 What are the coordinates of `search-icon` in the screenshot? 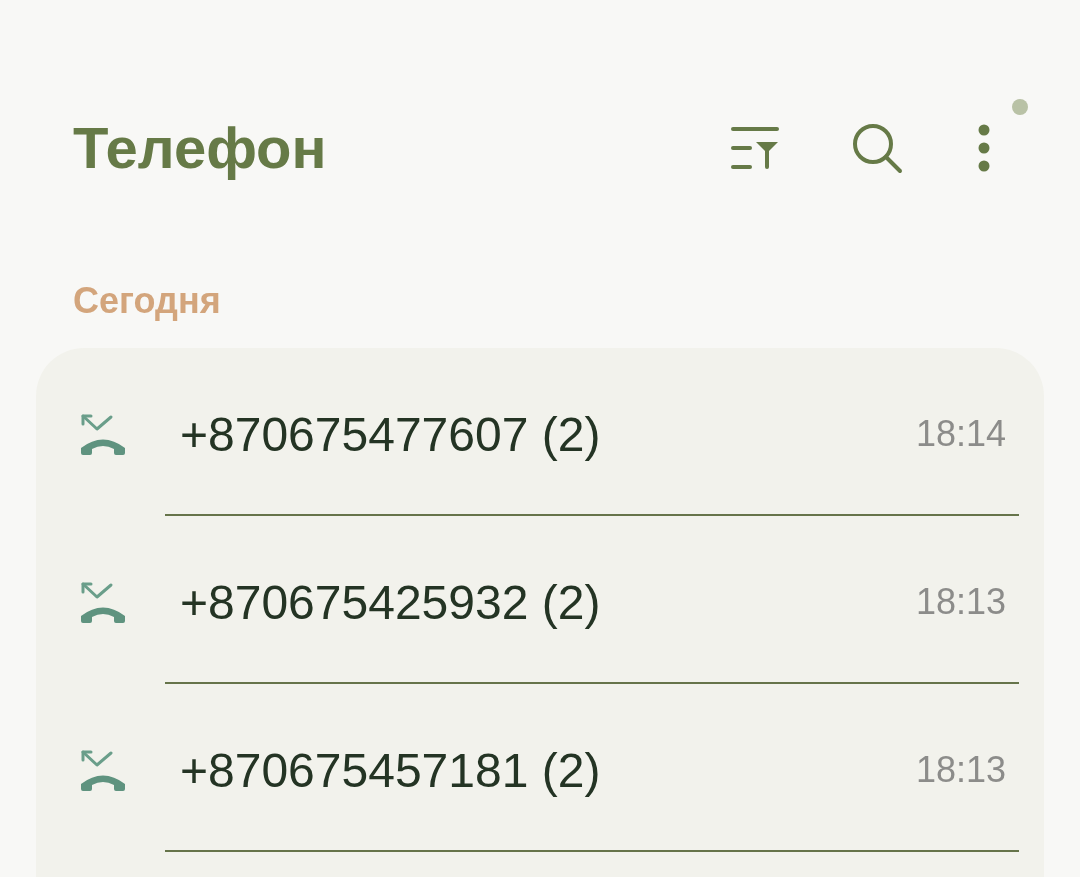 It's located at (877, 148).